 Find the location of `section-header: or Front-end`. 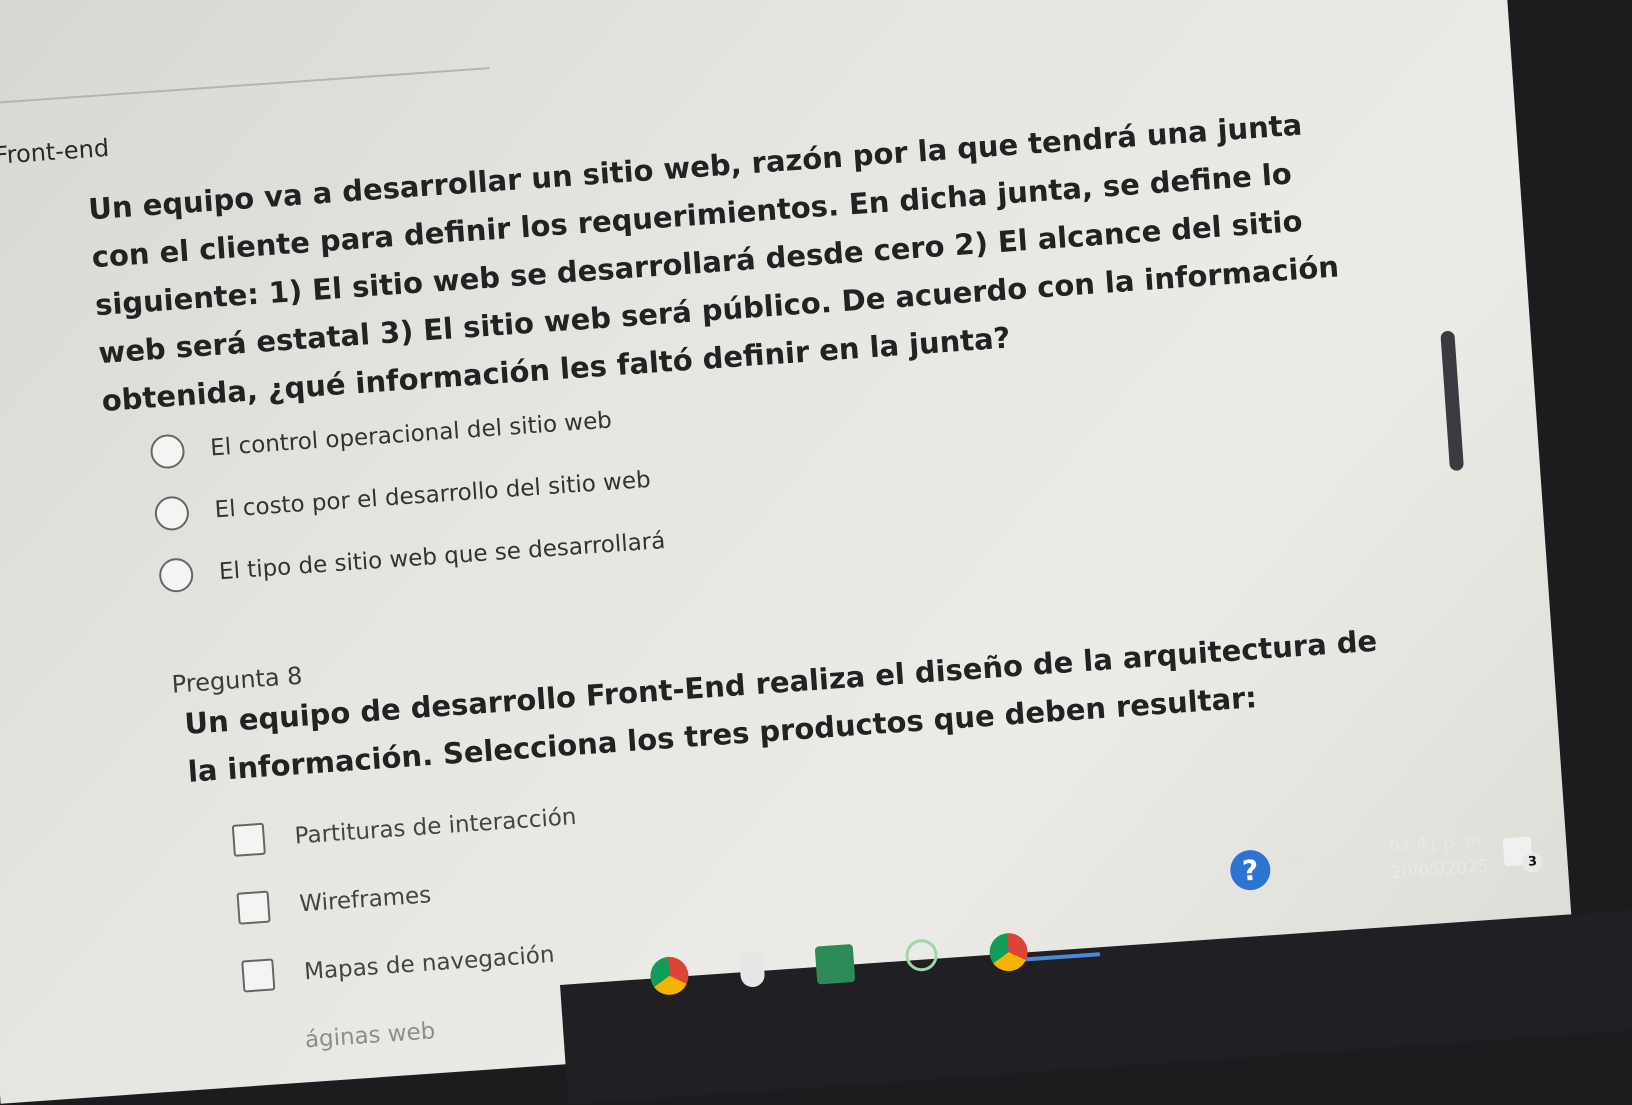

section-header: or Front-end is located at coordinates (55, 152).